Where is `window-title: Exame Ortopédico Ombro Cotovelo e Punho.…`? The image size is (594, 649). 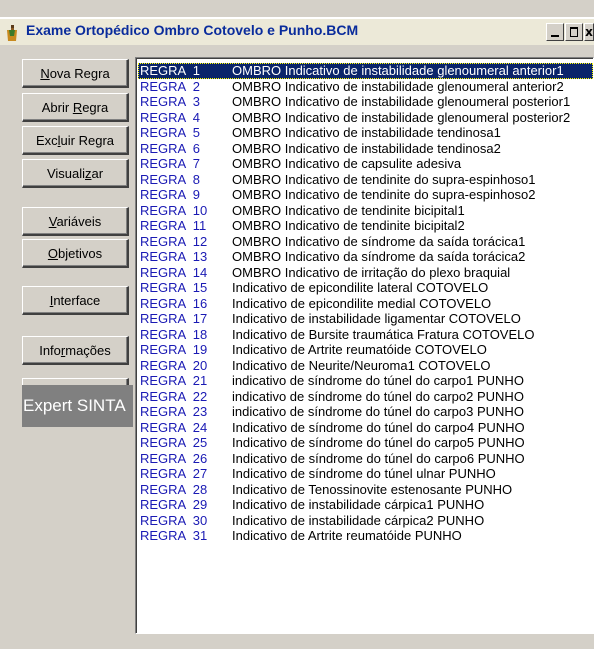
window-title: Exame Ortopédico Ombro Cotovelo e Punho.… is located at coordinates (192, 30).